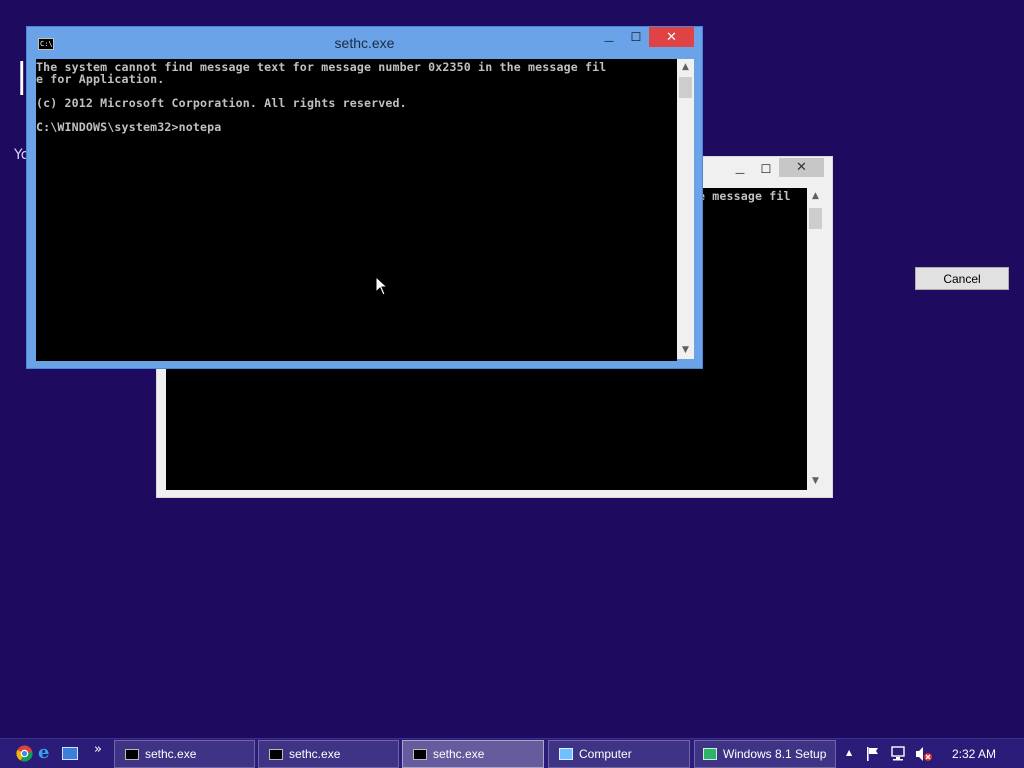 Image resolution: width=1024 pixels, height=768 pixels. What do you see at coordinates (364, 43) in the screenshot?
I see `front-title-bar: C:\ sethc.exe — ☐ ✕` at bounding box center [364, 43].